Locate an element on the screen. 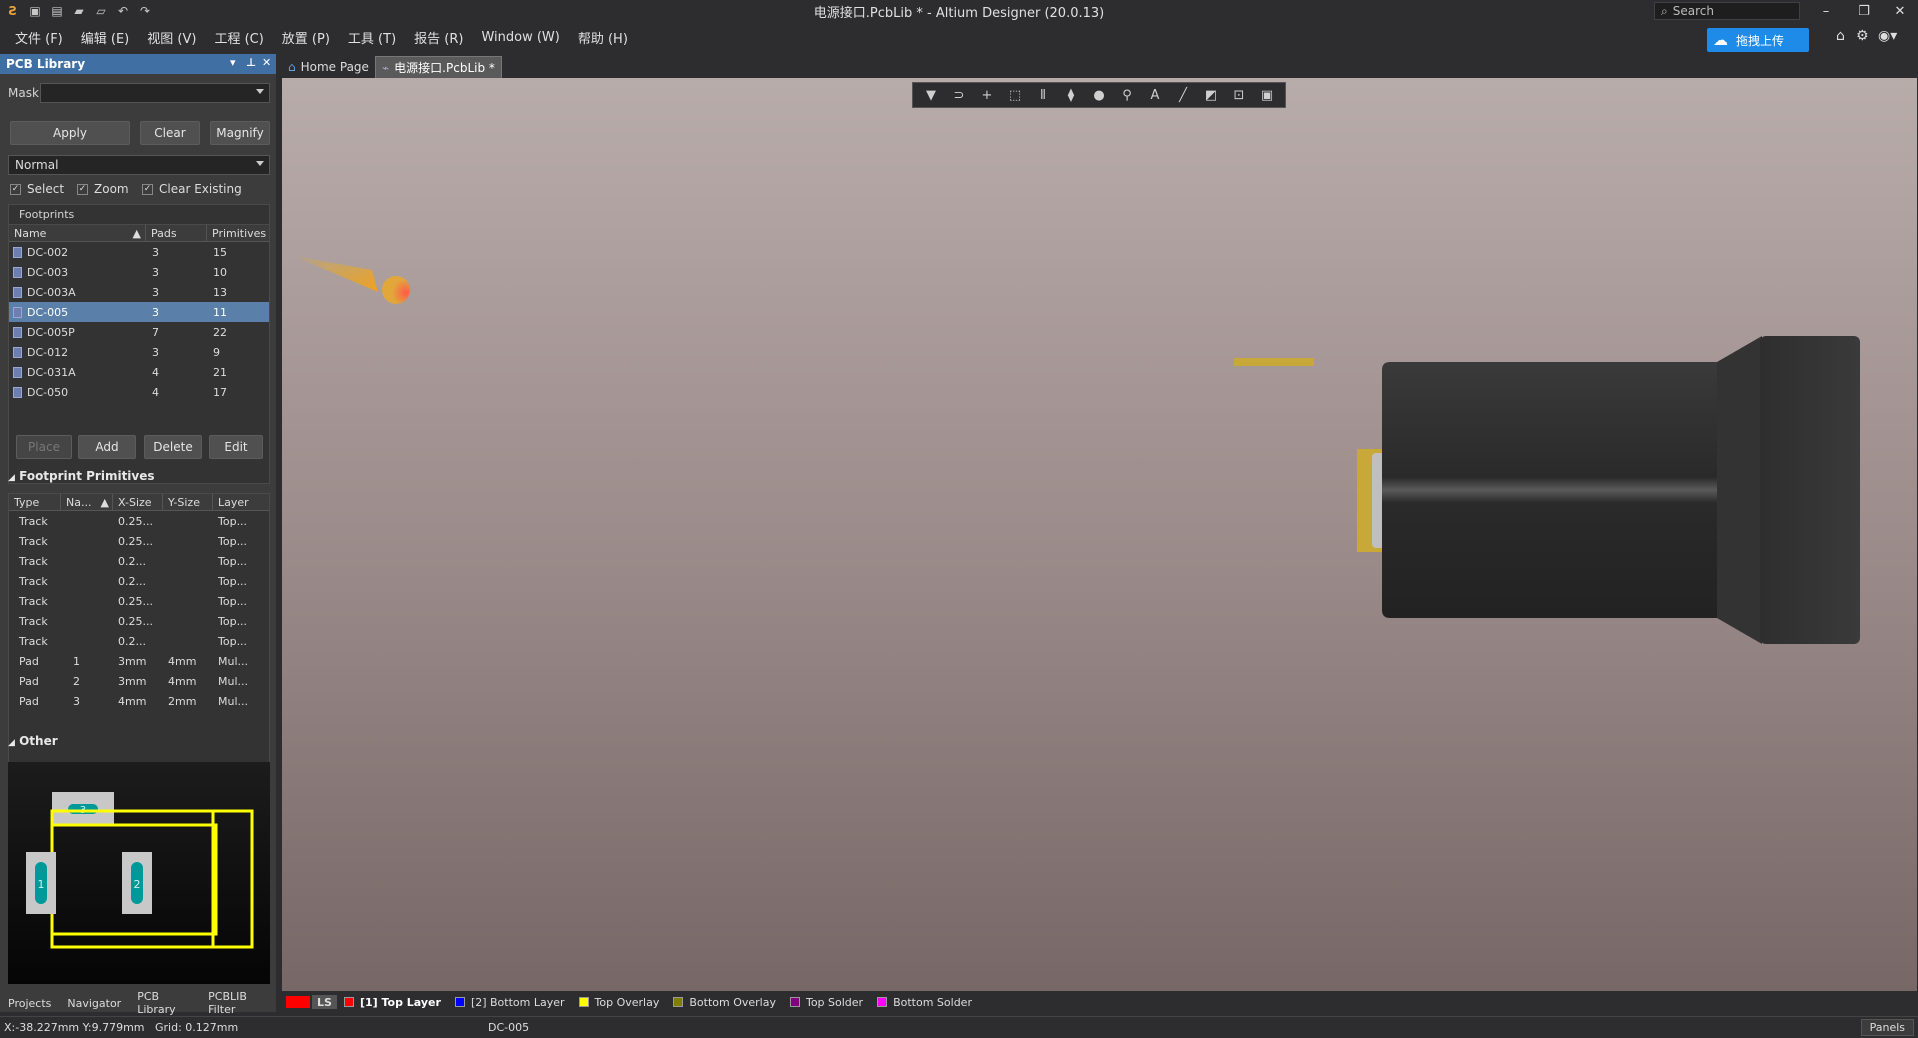 The image size is (1918, 1038). restore-button: ❐ is located at coordinates (1864, 11).